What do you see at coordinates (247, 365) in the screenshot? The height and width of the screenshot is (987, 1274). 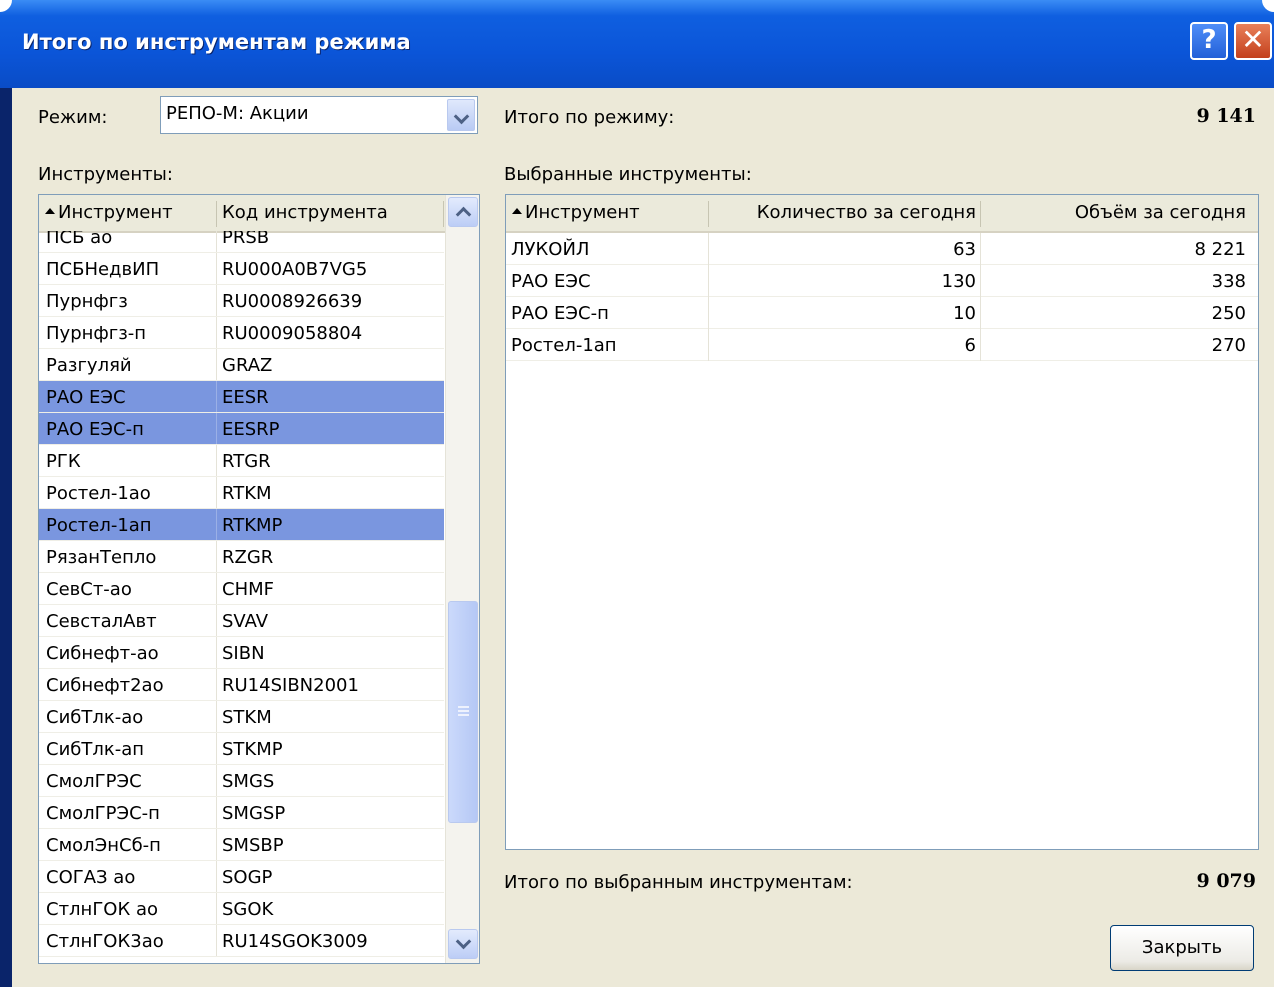 I see `instrument-code: GRAZ` at bounding box center [247, 365].